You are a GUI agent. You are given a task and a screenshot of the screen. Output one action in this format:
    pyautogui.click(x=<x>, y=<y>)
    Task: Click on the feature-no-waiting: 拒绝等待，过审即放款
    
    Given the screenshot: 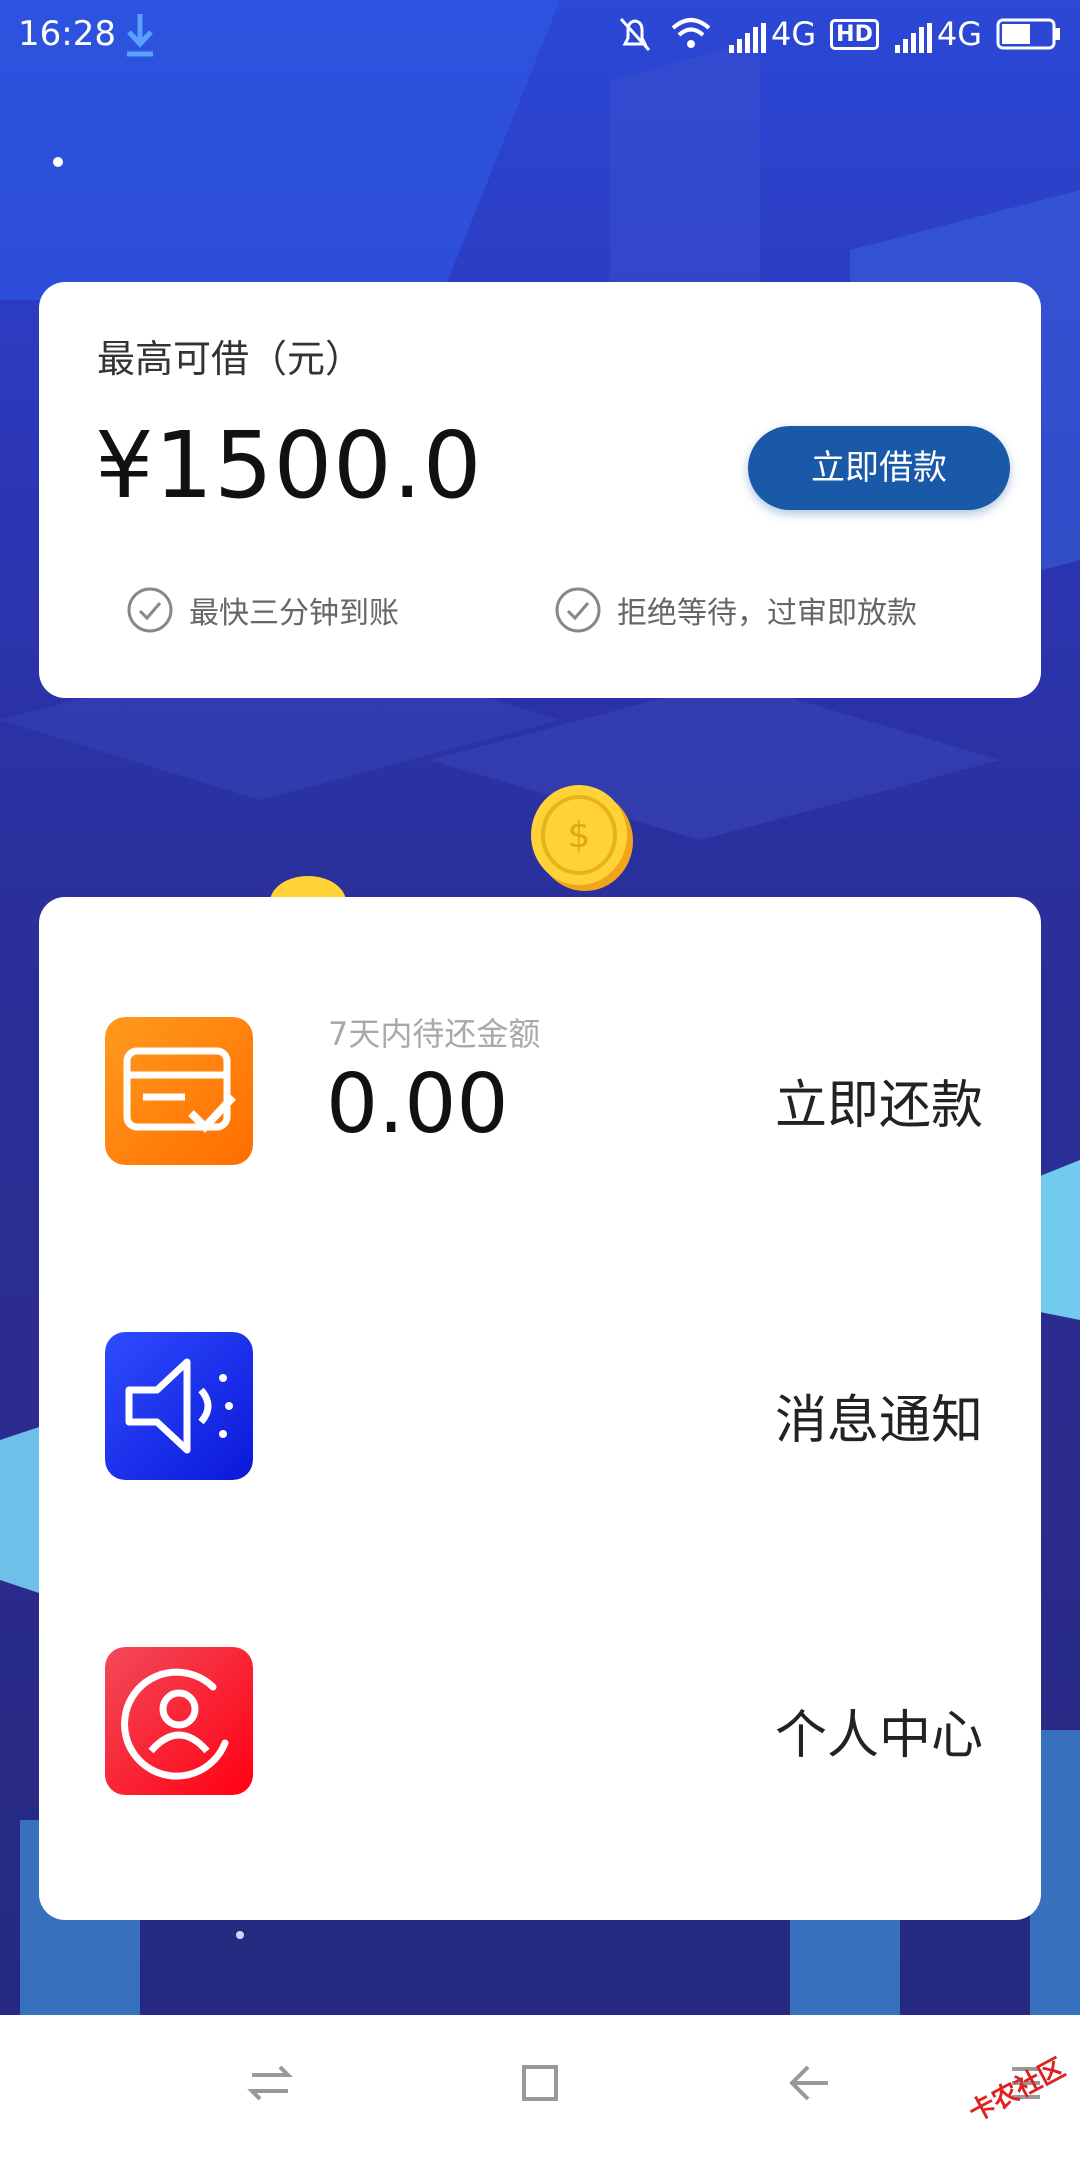 What is the action you would take?
    pyautogui.click(x=736, y=610)
    